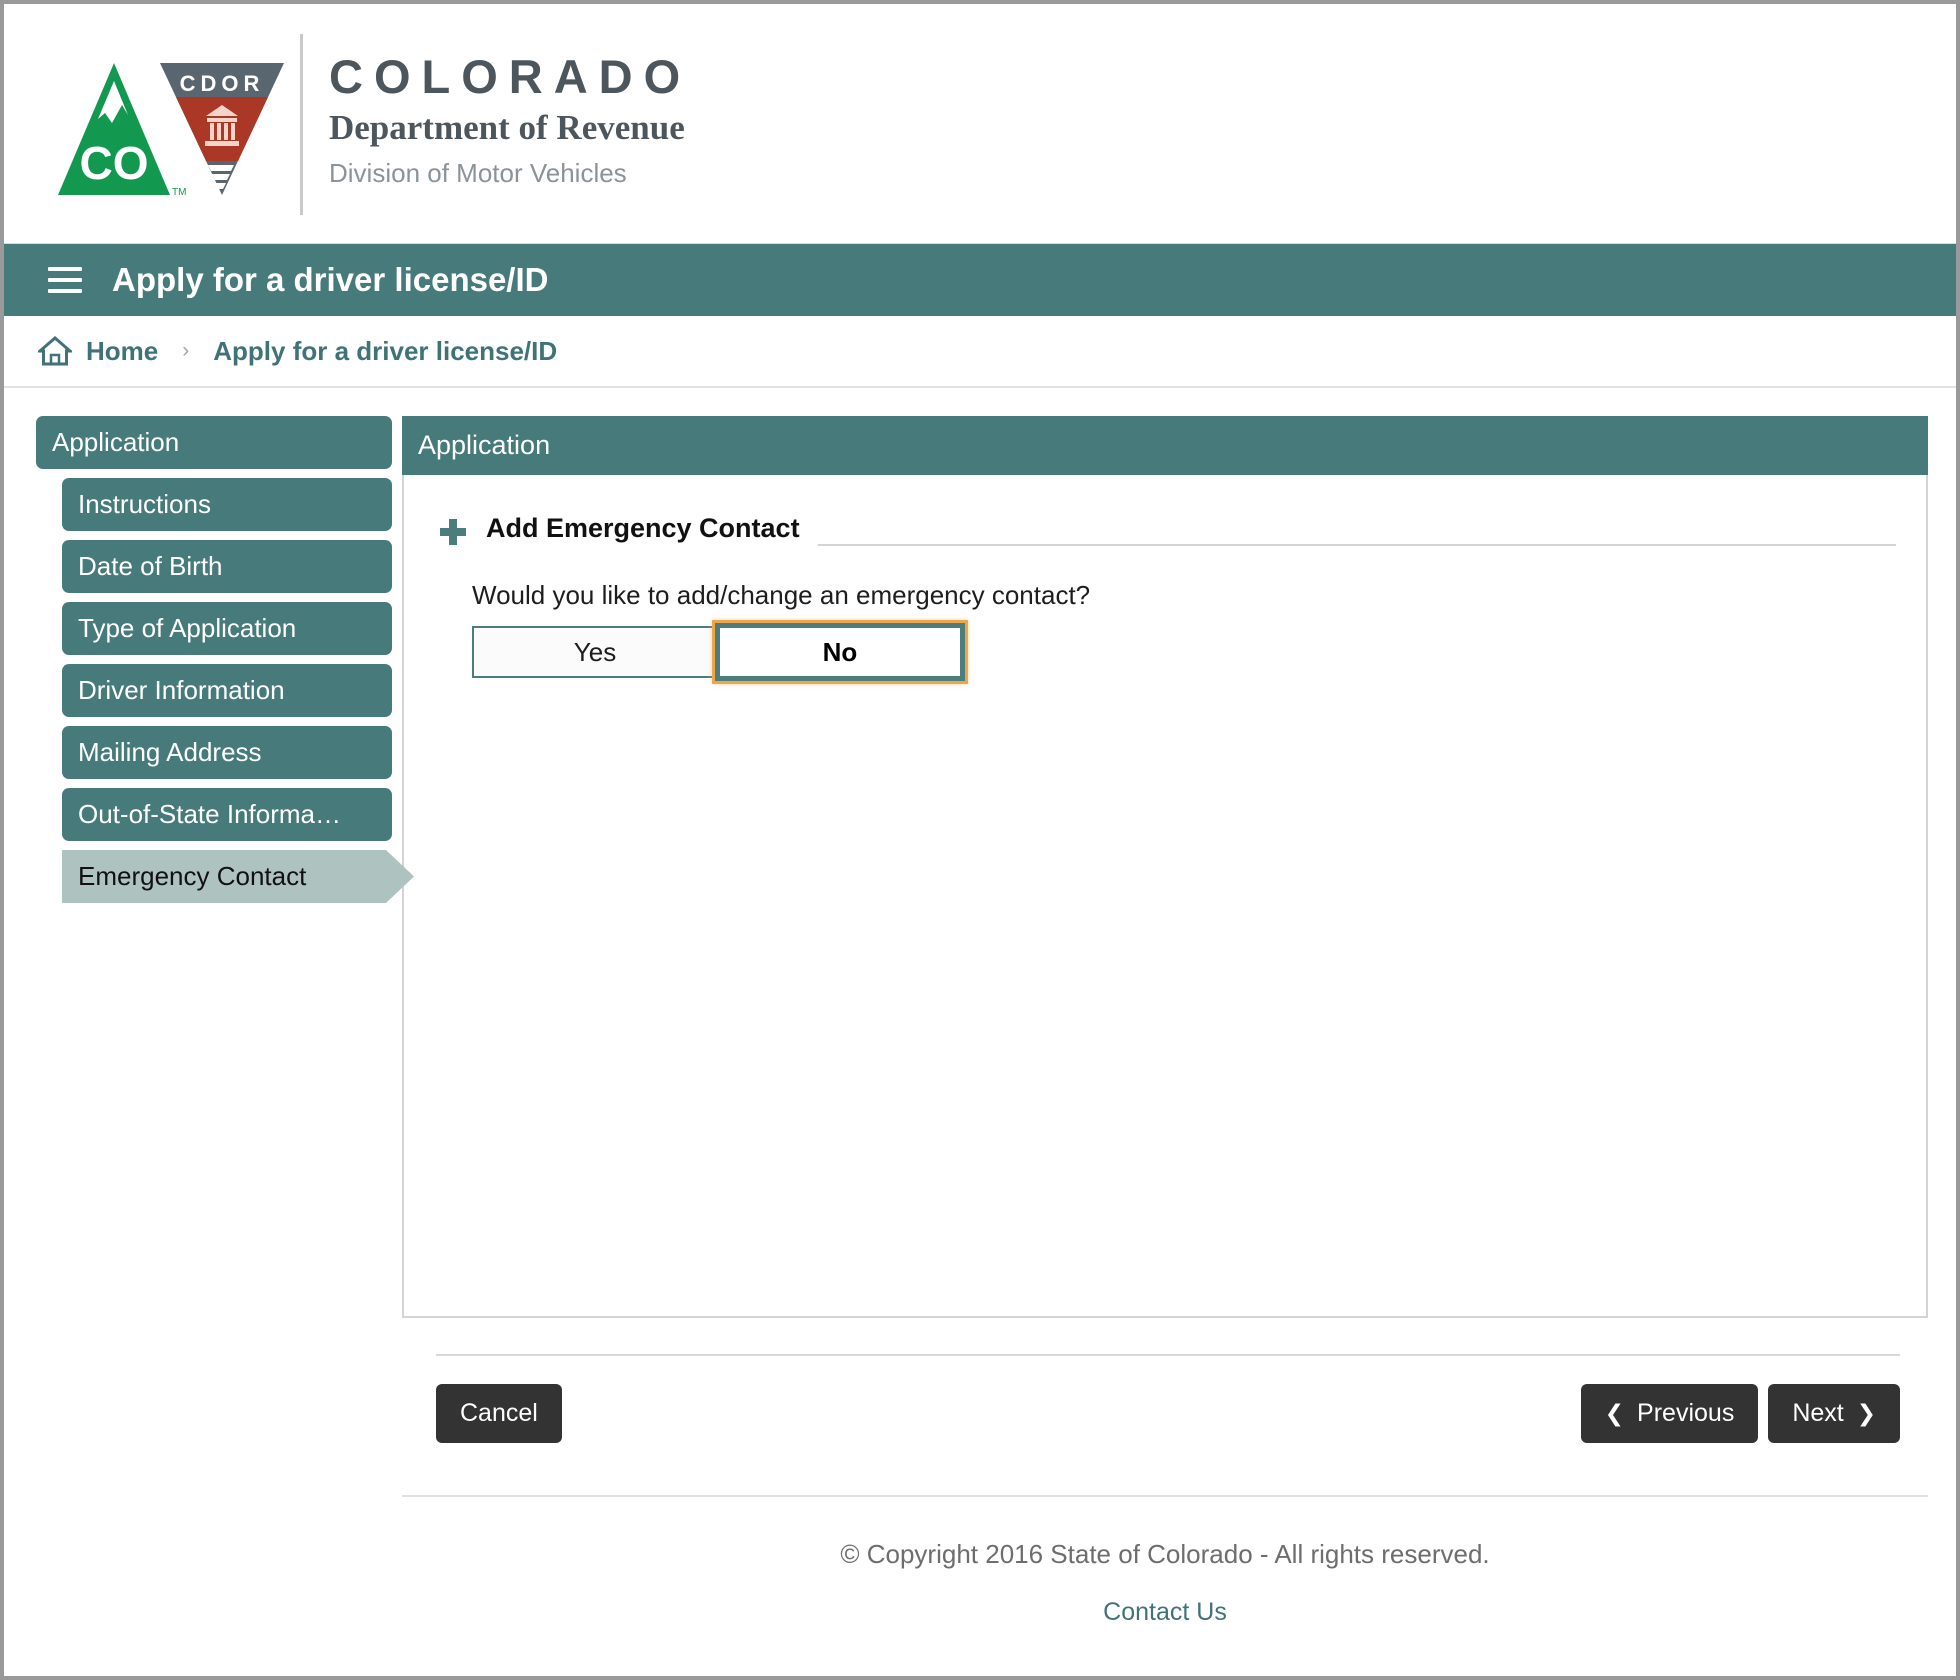 This screenshot has width=1960, height=1680. Describe the element at coordinates (840, 652) in the screenshot. I see `no-button: No` at that location.